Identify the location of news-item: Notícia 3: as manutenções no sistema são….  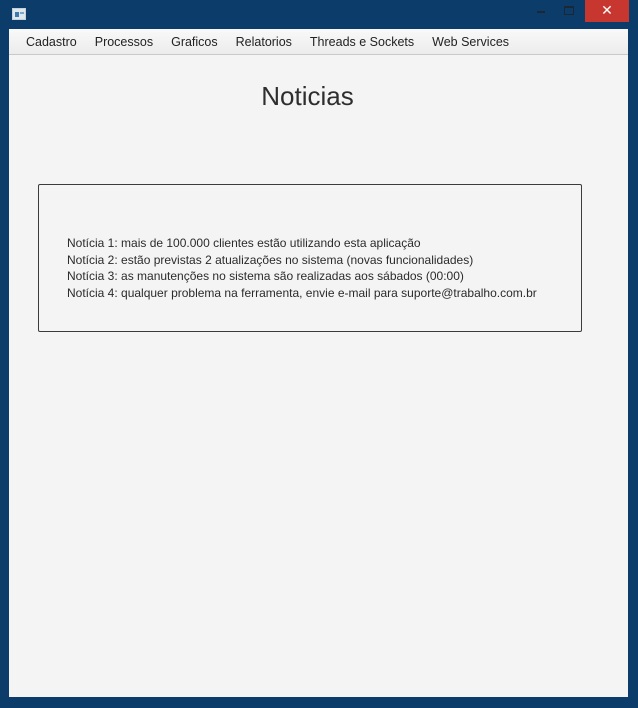
(265, 276).